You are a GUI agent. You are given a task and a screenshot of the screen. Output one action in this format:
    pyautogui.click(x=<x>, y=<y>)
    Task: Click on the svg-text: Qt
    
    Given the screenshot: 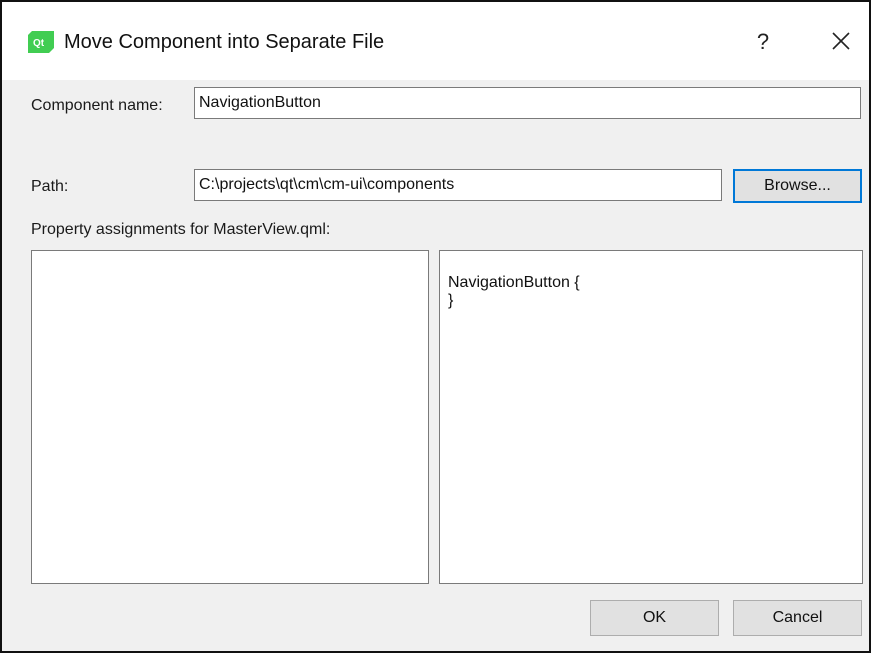 What is the action you would take?
    pyautogui.click(x=39, y=43)
    